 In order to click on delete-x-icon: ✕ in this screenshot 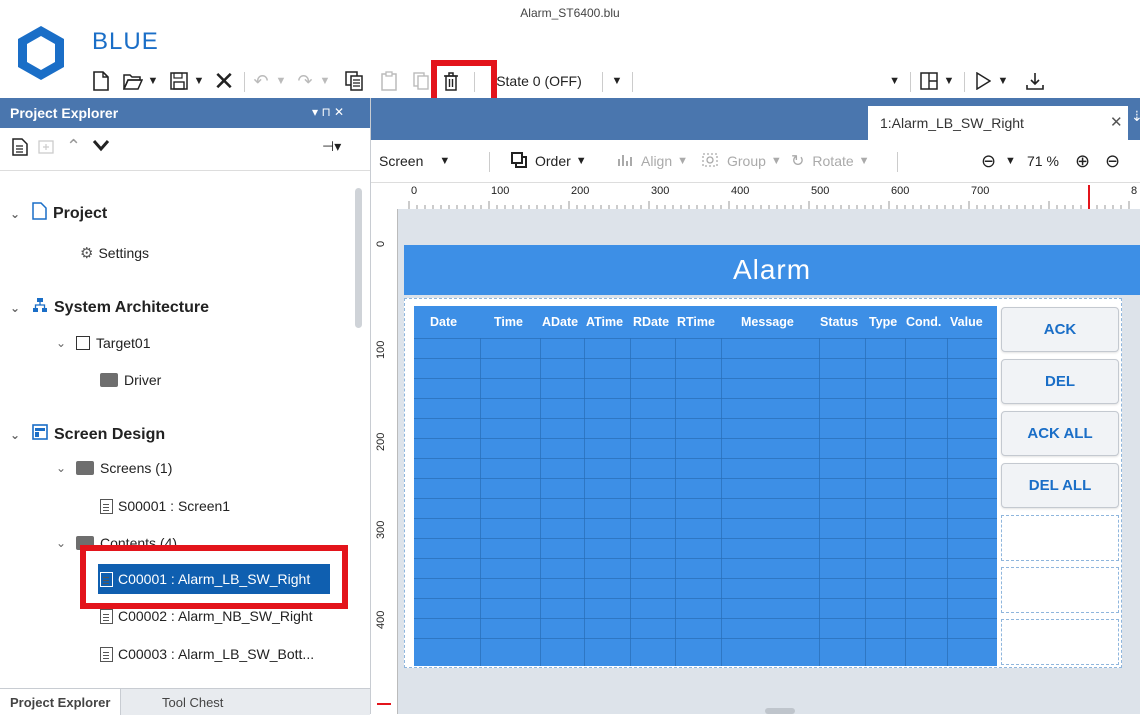, I will do `click(224, 81)`.